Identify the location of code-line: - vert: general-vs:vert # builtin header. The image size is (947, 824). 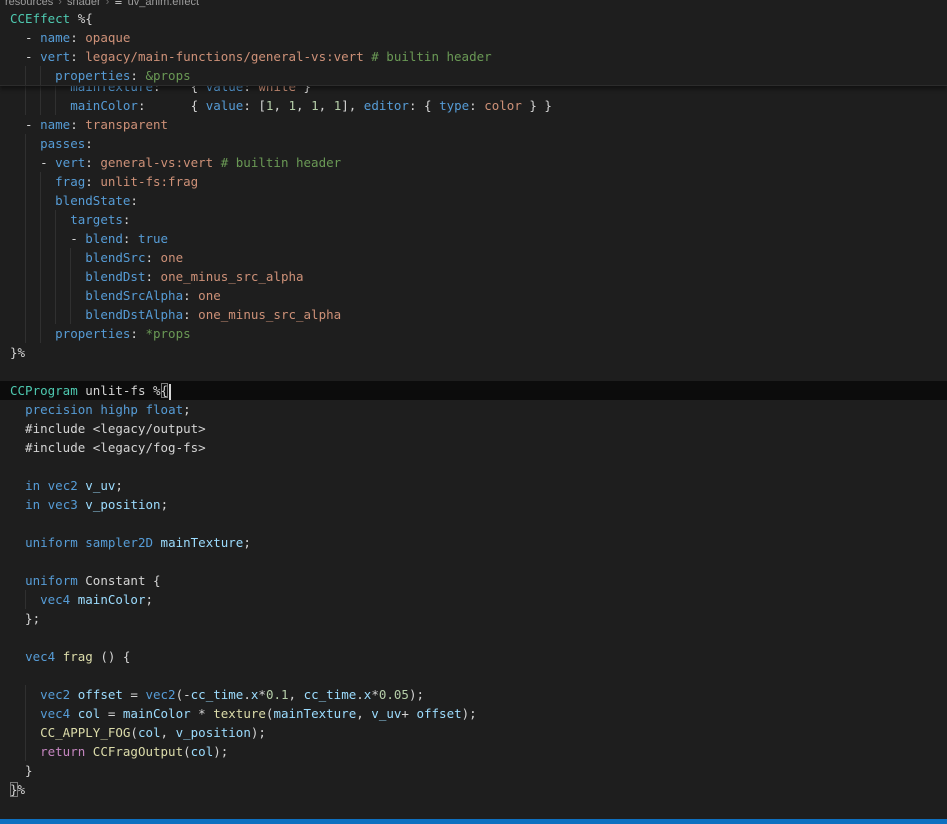
(473, 162).